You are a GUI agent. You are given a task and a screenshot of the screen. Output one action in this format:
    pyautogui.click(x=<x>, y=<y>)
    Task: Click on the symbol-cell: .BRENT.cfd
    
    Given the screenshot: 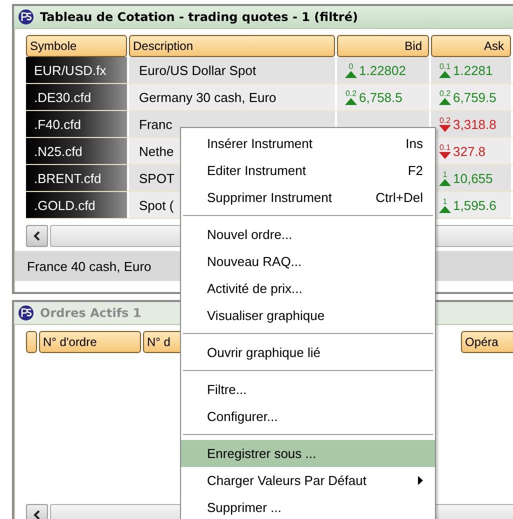 What is the action you would take?
    pyautogui.click(x=76, y=178)
    